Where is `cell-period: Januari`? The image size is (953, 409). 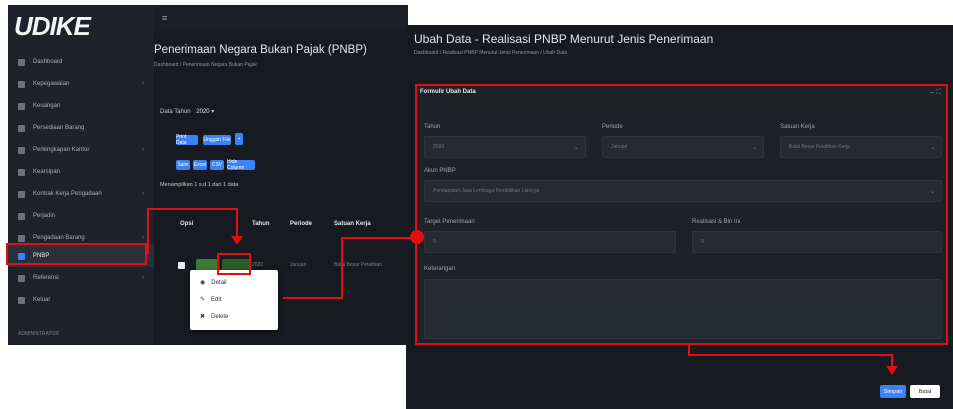
cell-period: Januari is located at coordinates (298, 265).